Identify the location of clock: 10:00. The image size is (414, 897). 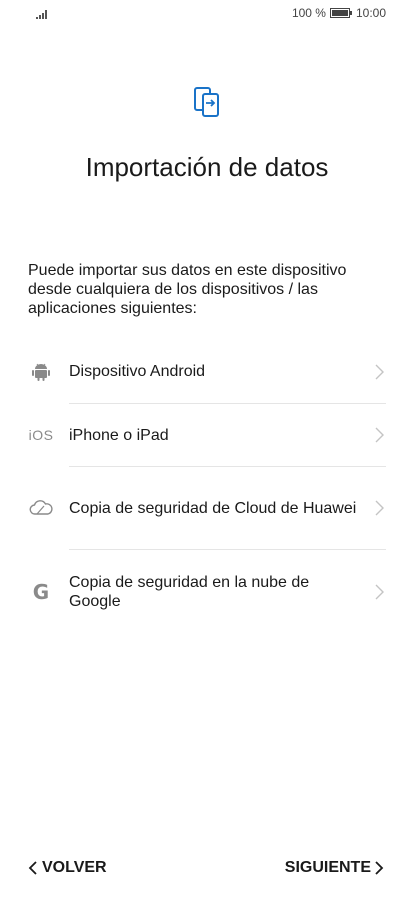
(370, 13).